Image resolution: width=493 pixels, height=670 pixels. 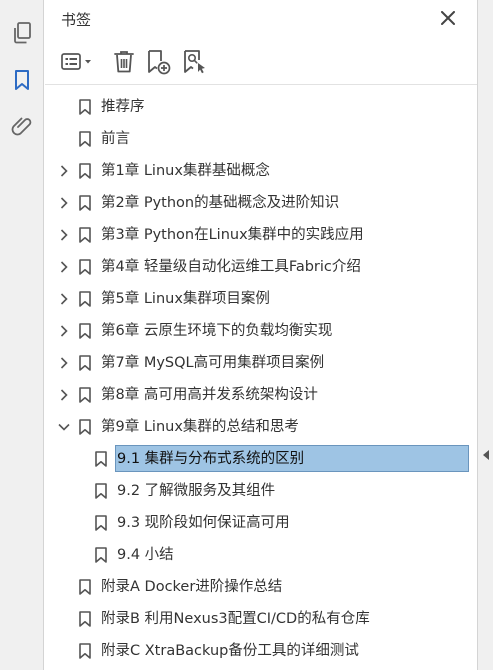 I want to click on panel-splitter, so click(x=485, y=335).